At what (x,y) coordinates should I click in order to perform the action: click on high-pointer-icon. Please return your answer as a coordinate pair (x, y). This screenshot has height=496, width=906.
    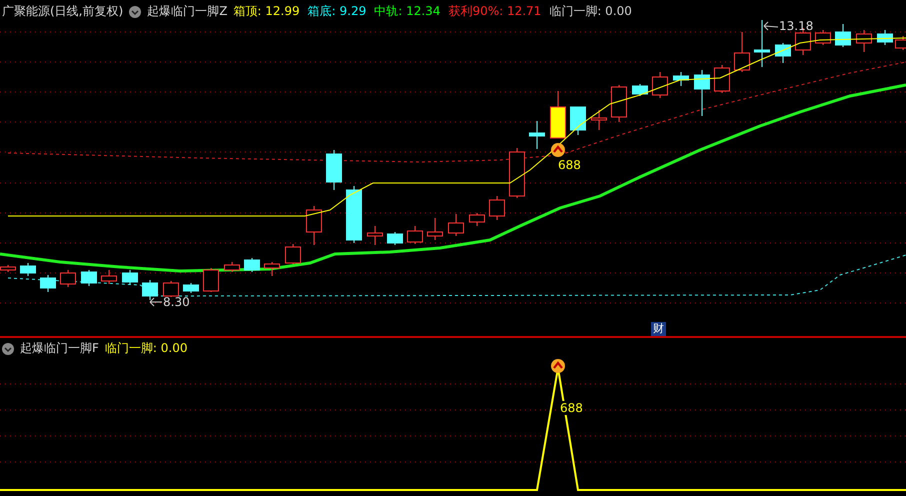
    Looking at the image, I should click on (771, 26).